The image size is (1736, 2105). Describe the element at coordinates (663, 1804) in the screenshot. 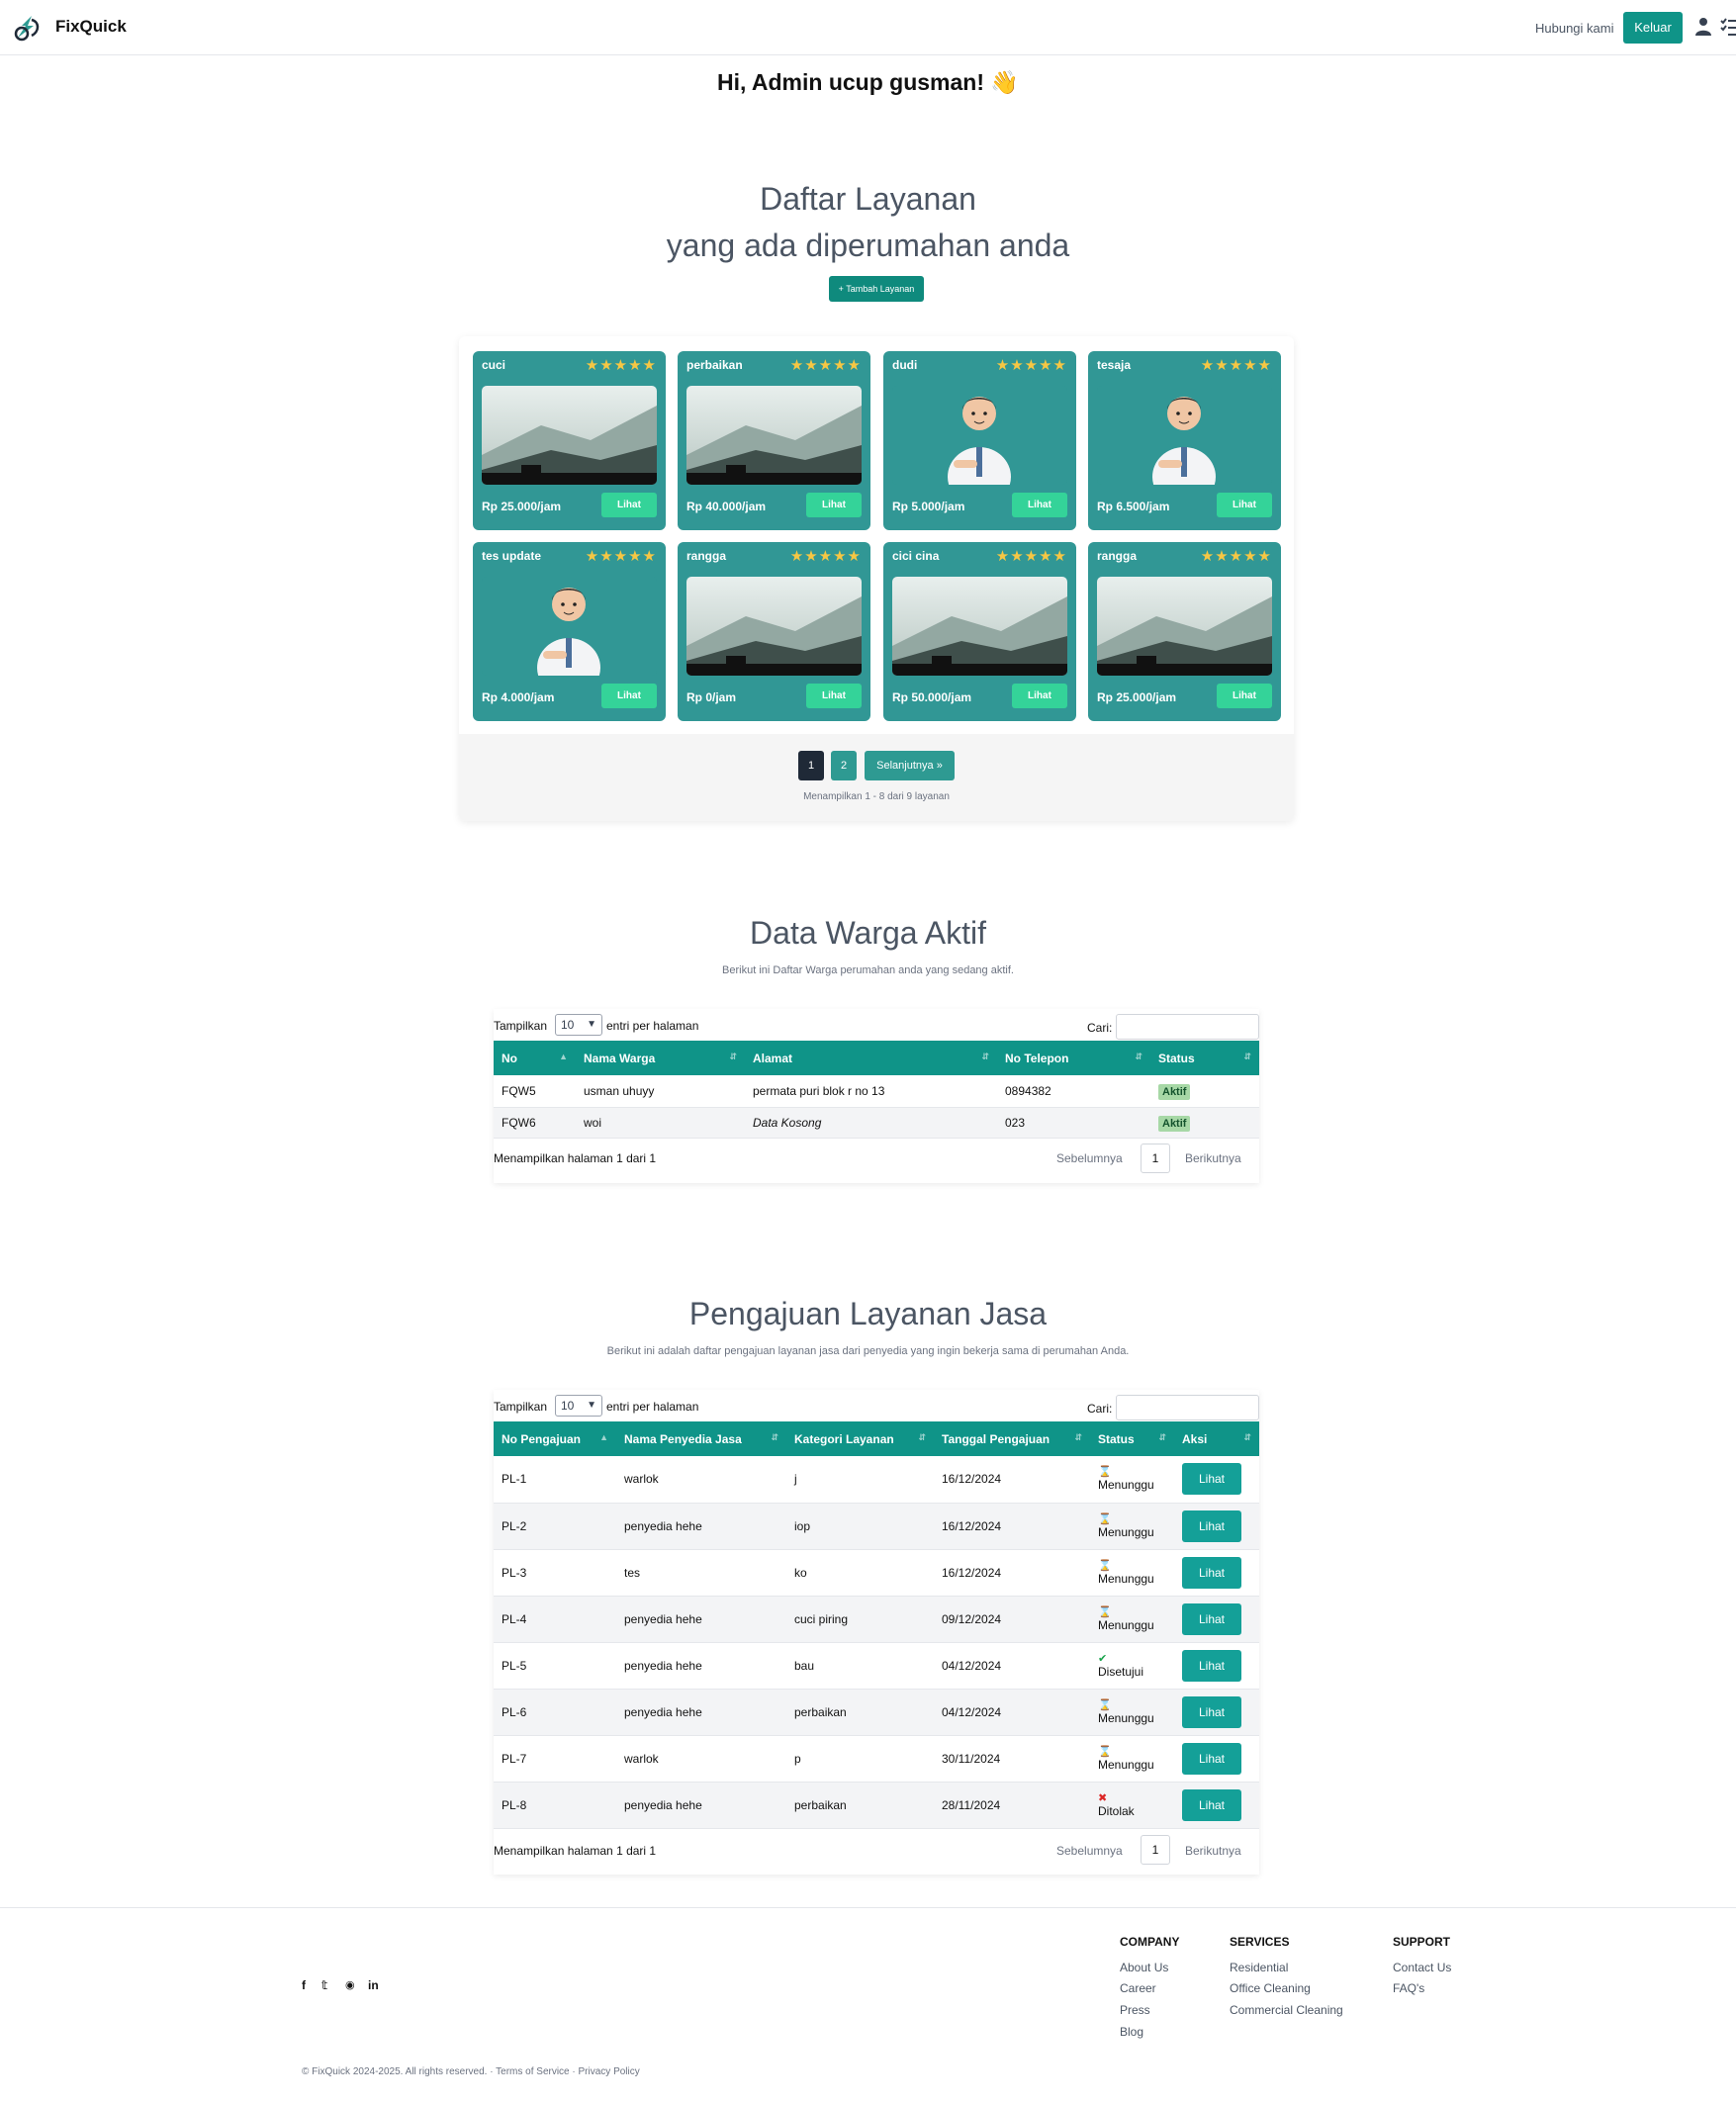

I see `cell-nama: penyedia hehe` at that location.